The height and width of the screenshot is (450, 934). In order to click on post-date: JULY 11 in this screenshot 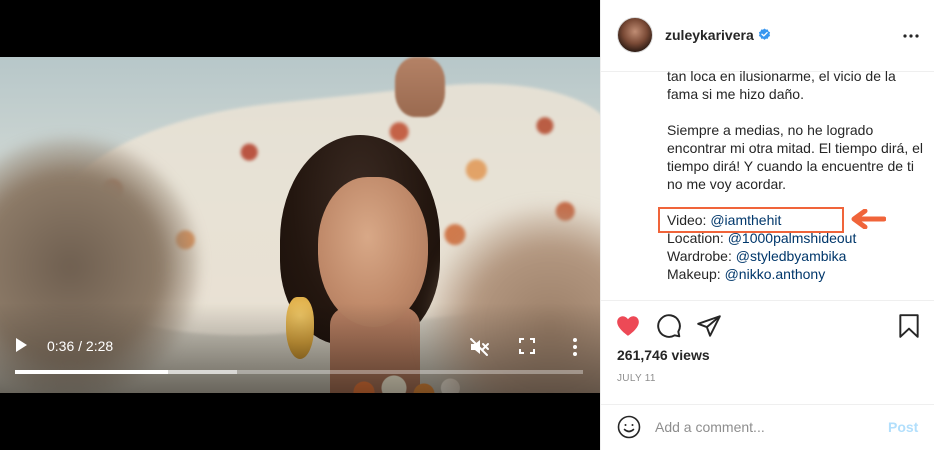, I will do `click(636, 378)`.